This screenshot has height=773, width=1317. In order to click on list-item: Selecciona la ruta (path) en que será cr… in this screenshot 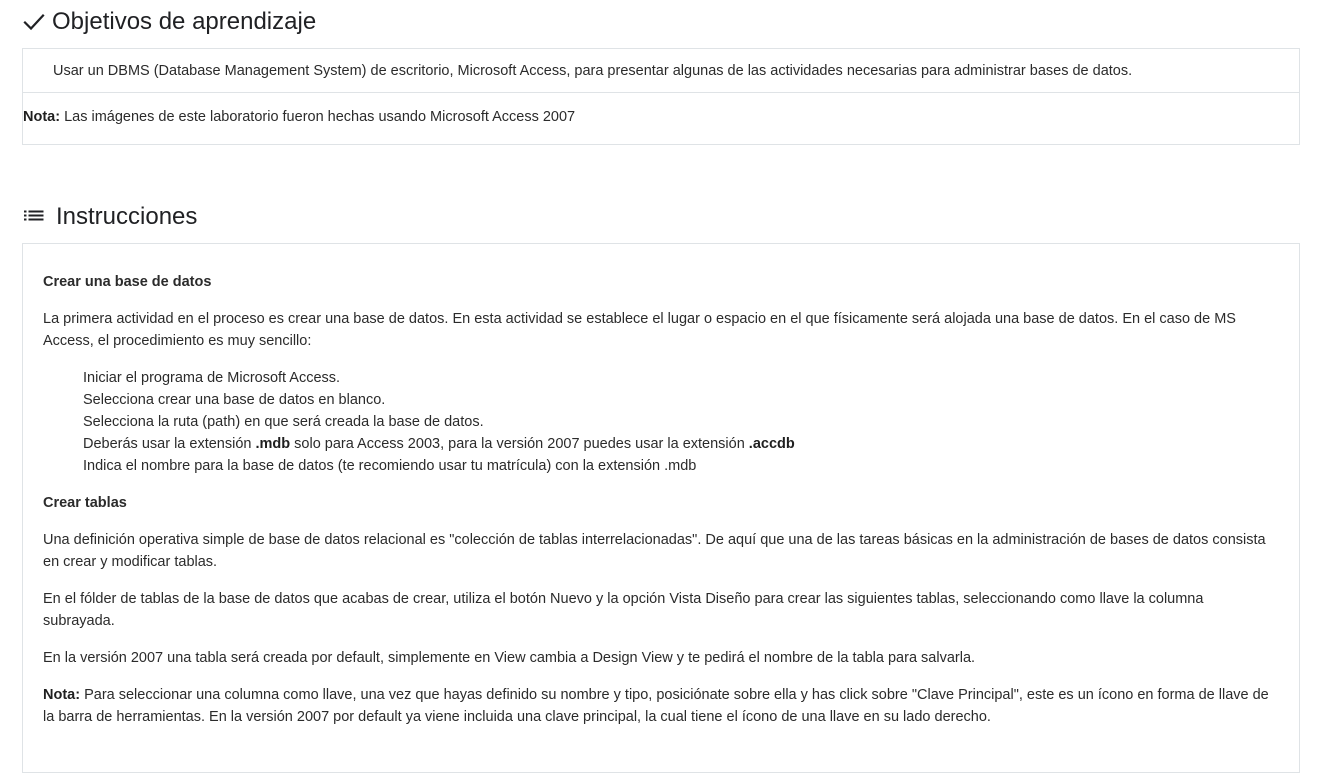, I will do `click(283, 422)`.